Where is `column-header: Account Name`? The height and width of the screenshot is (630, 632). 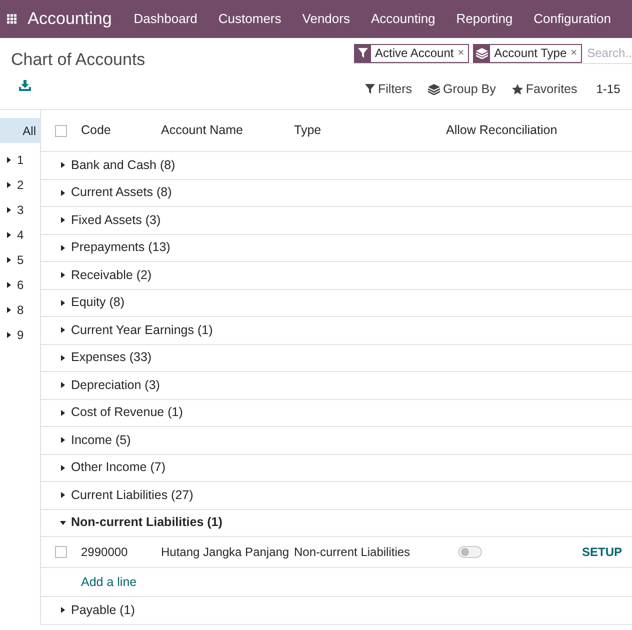
column-header: Account Name is located at coordinates (227, 130).